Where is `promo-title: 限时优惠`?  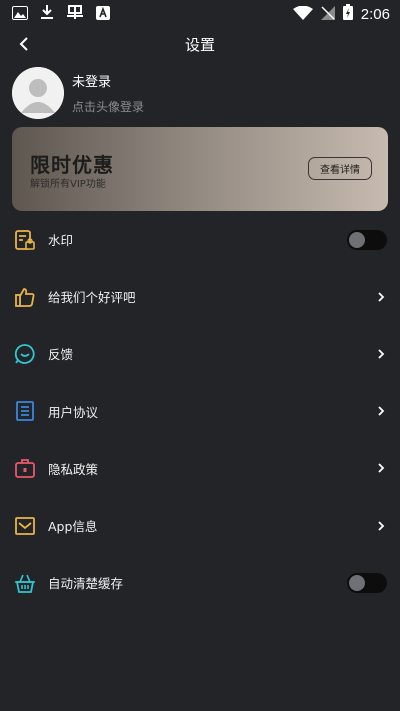
promo-title: 限时优惠 is located at coordinates (72, 165).